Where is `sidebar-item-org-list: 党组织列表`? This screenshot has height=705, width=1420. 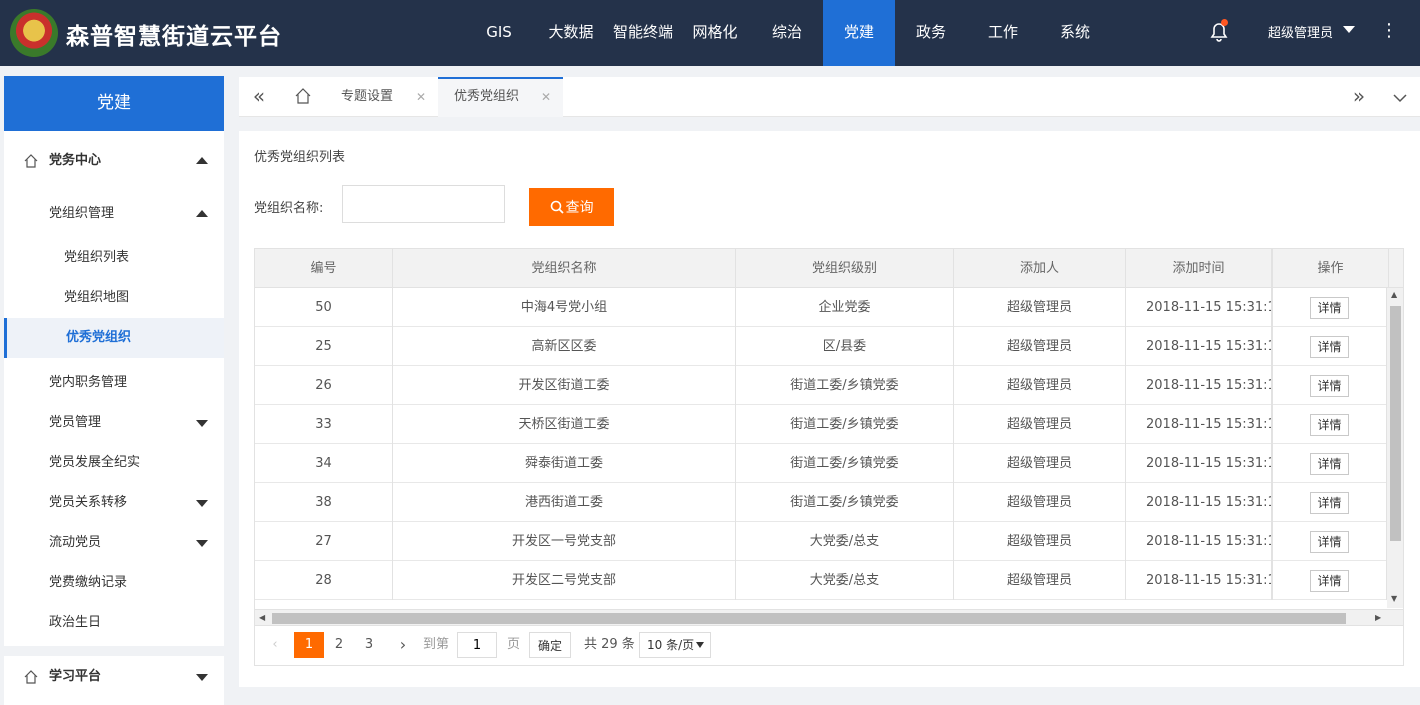 sidebar-item-org-list: 党组织列表 is located at coordinates (114, 258).